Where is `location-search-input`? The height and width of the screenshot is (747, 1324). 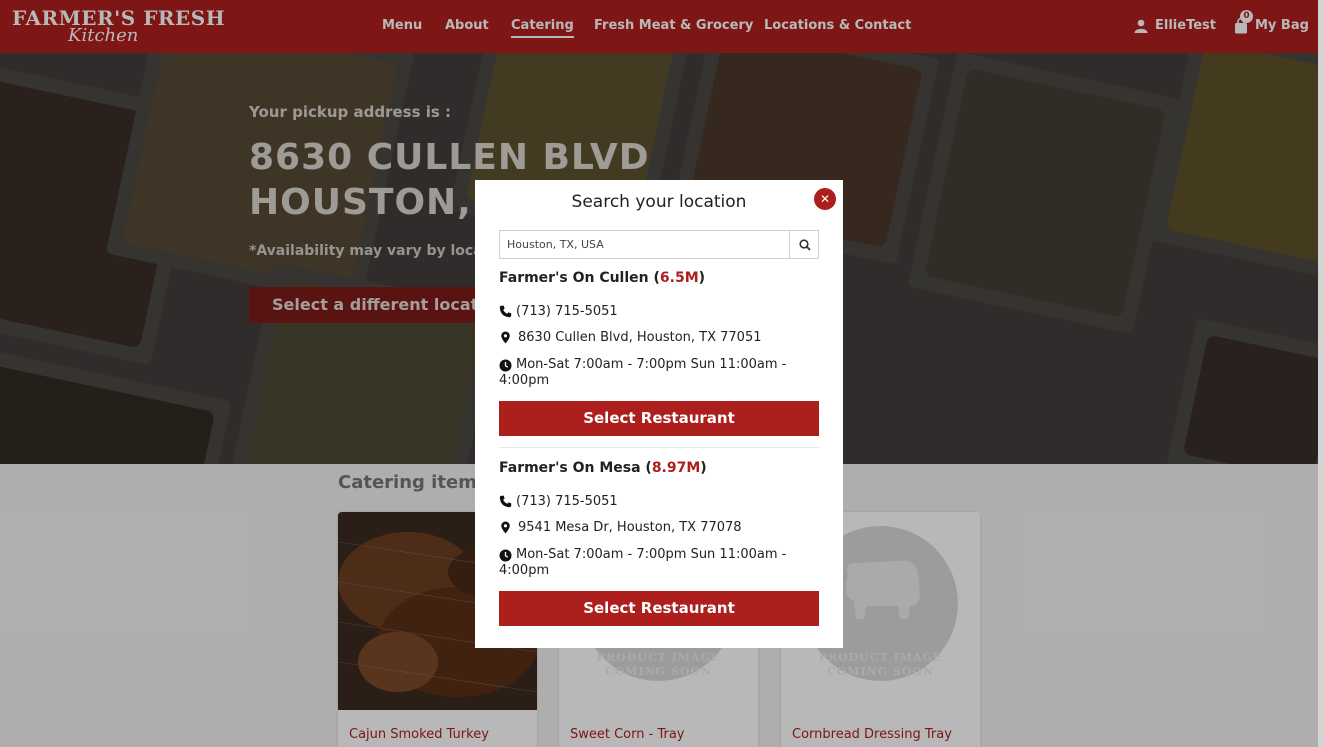
location-search-input is located at coordinates (644, 244).